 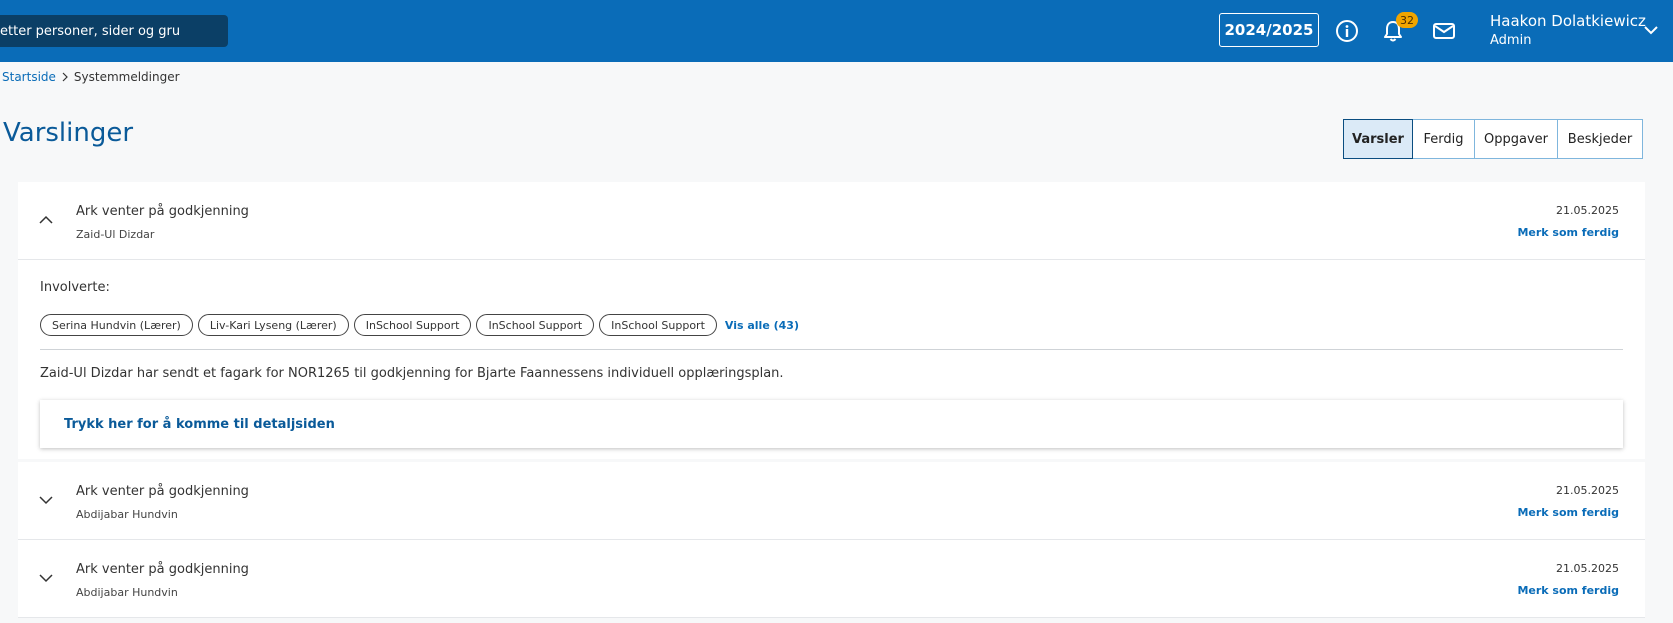 What do you see at coordinates (126, 77) in the screenshot?
I see `breadcrumb-current: Systemmeldinger` at bounding box center [126, 77].